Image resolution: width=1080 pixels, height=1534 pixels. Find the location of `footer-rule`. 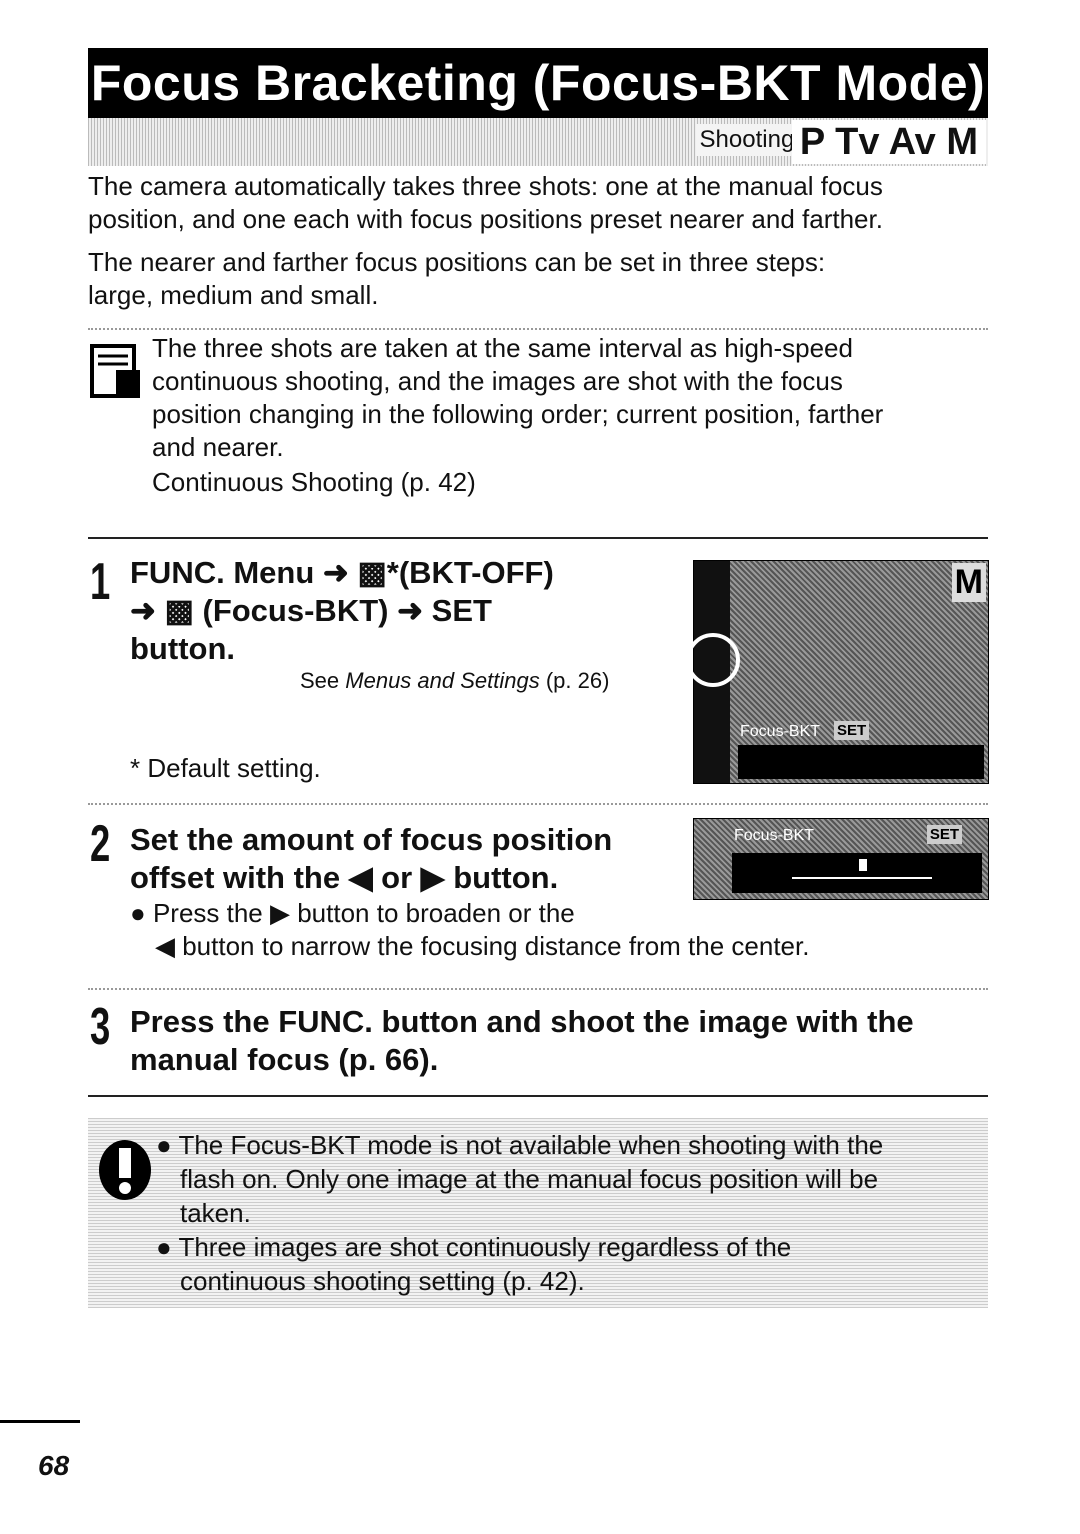

footer-rule is located at coordinates (40, 1421).